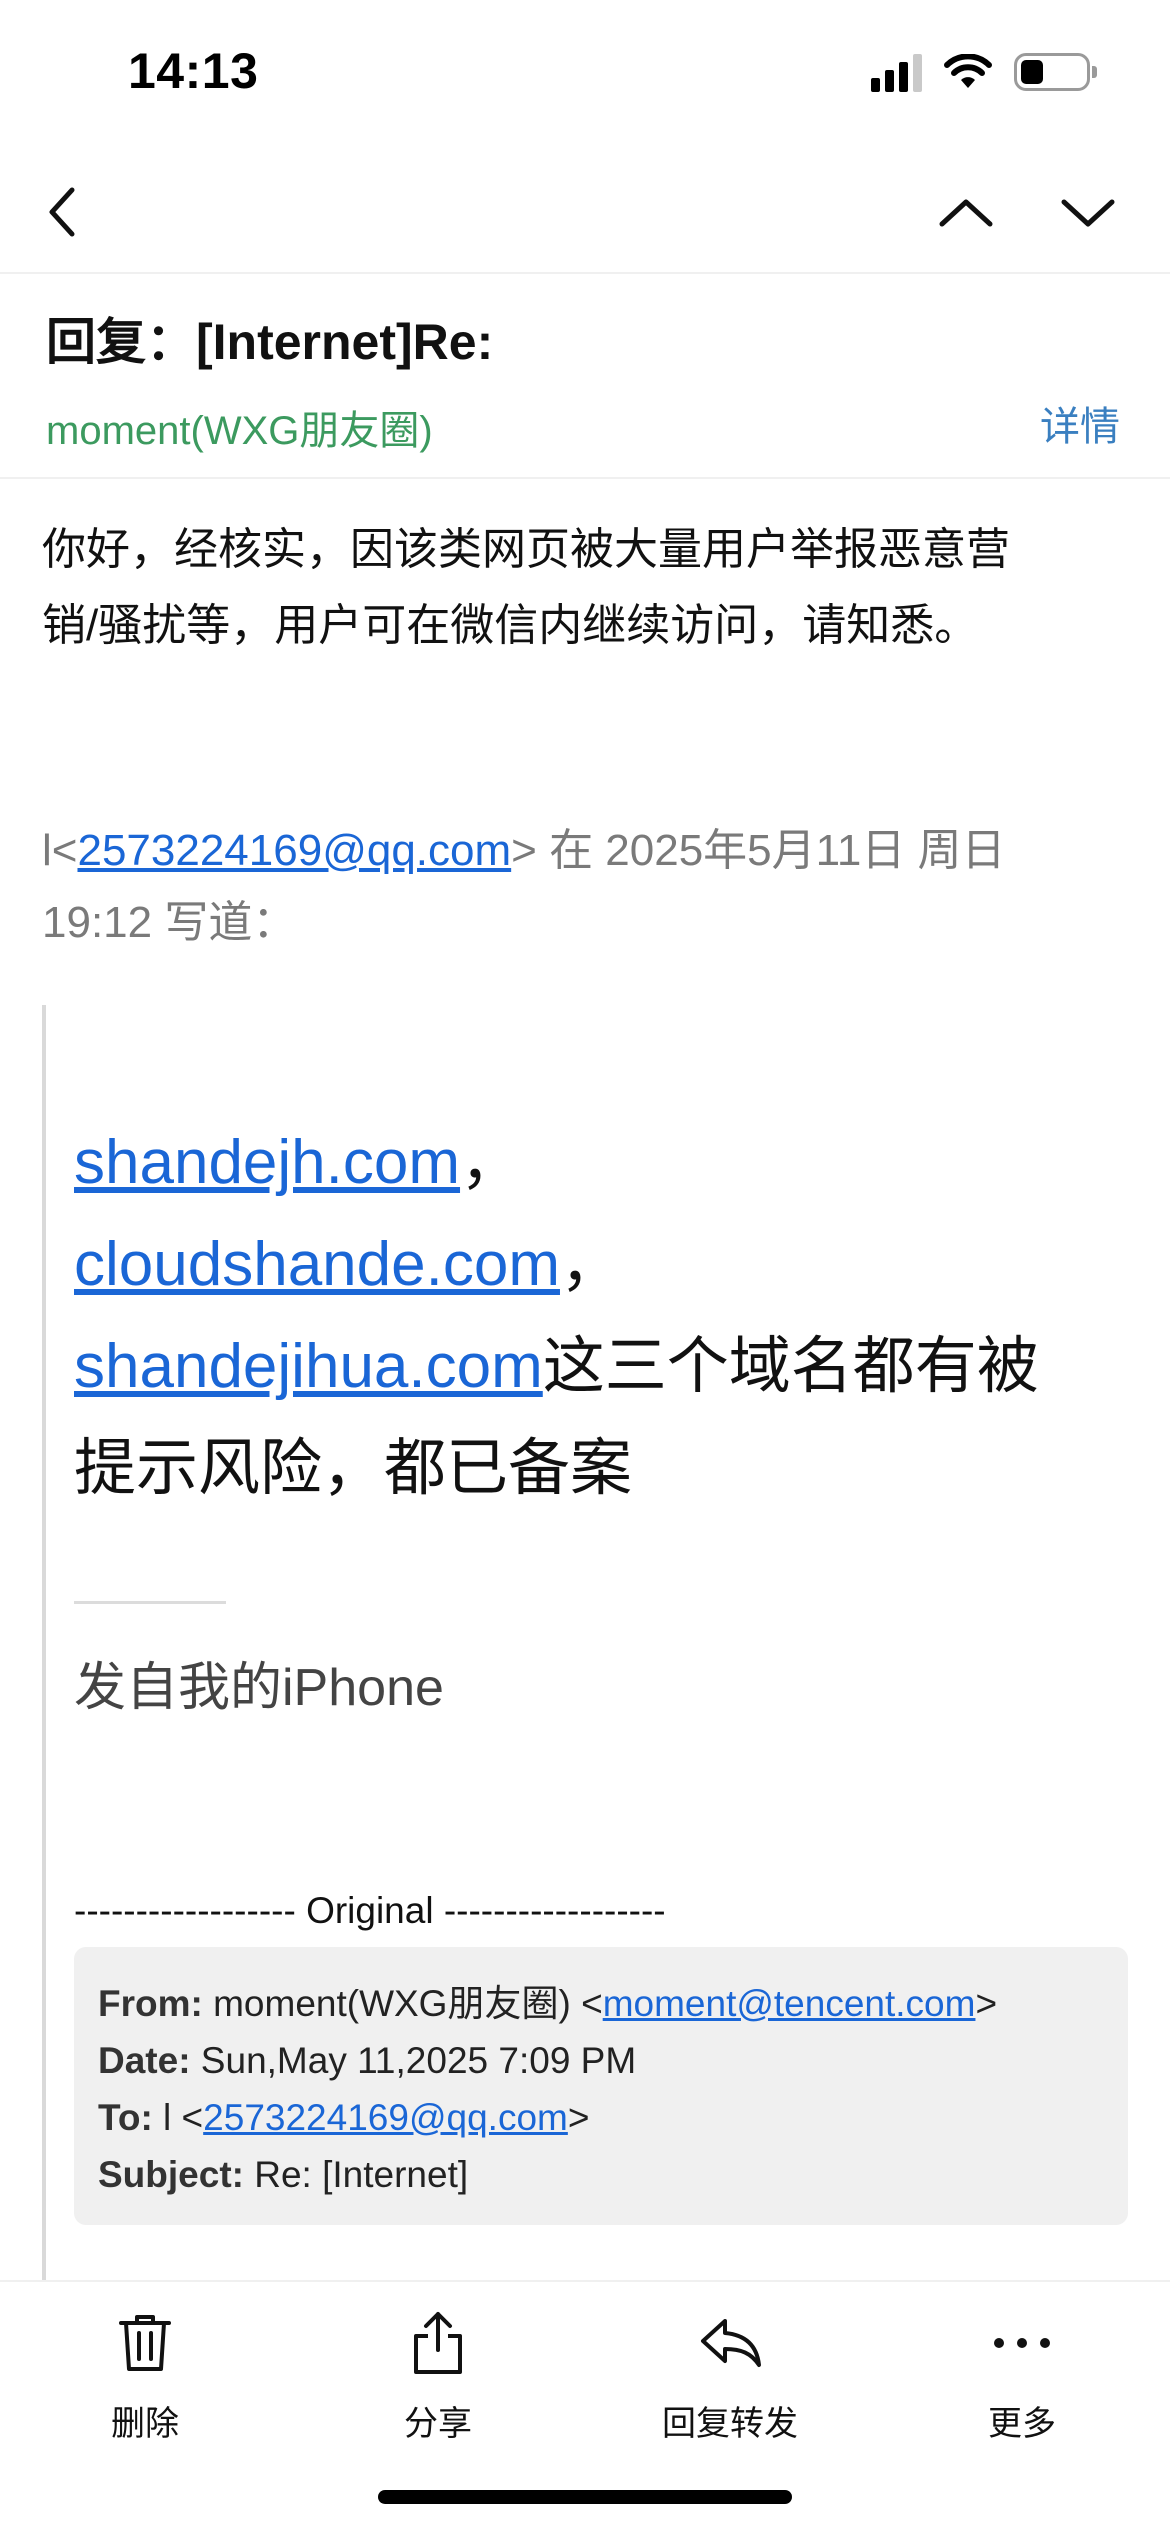 Image resolution: width=1170 pixels, height=2532 pixels. I want to click on back-button, so click(62, 212).